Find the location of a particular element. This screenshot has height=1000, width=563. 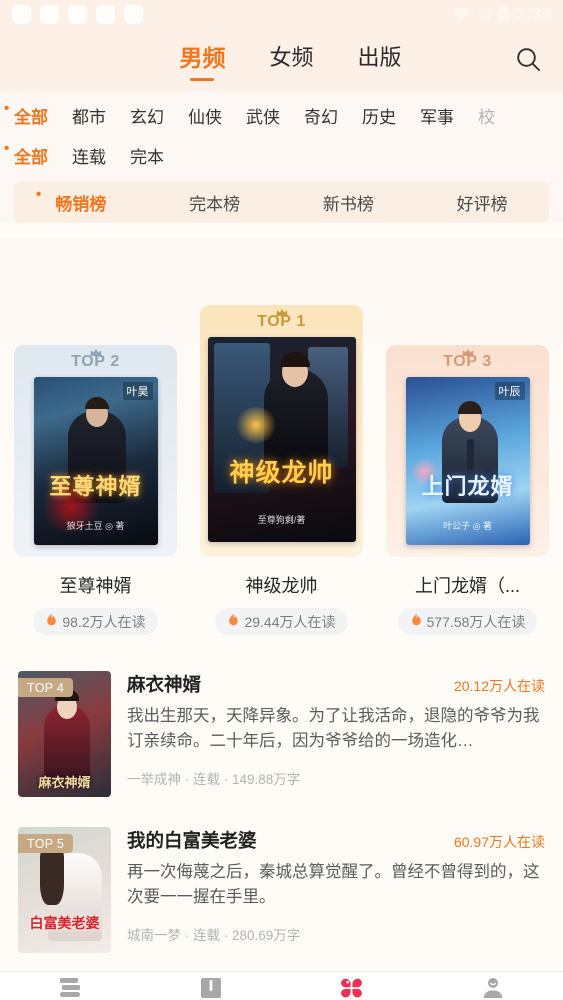

podium-card-rank3: TOP 3 叶辰 上门龙婿 叶公子 ◎ 著 is located at coordinates (467, 451).